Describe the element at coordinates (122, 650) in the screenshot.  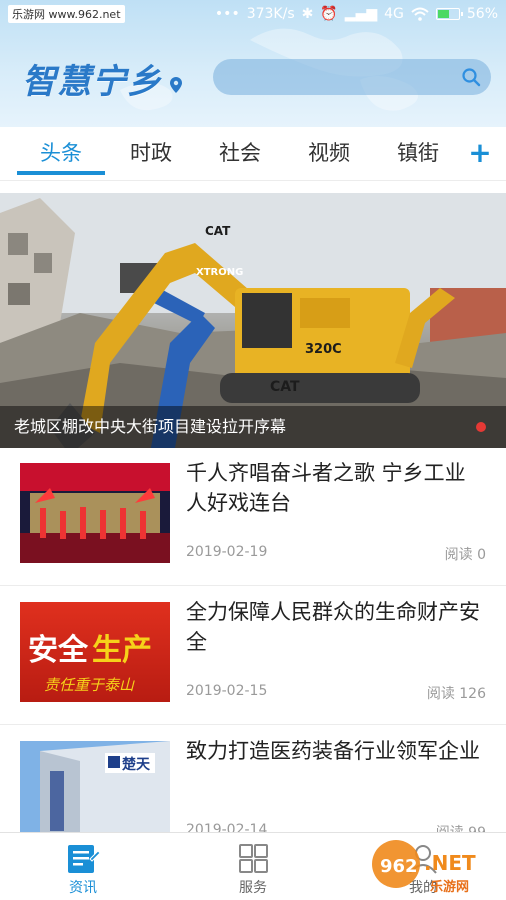
I see `thumb-text-production: 生产` at that location.